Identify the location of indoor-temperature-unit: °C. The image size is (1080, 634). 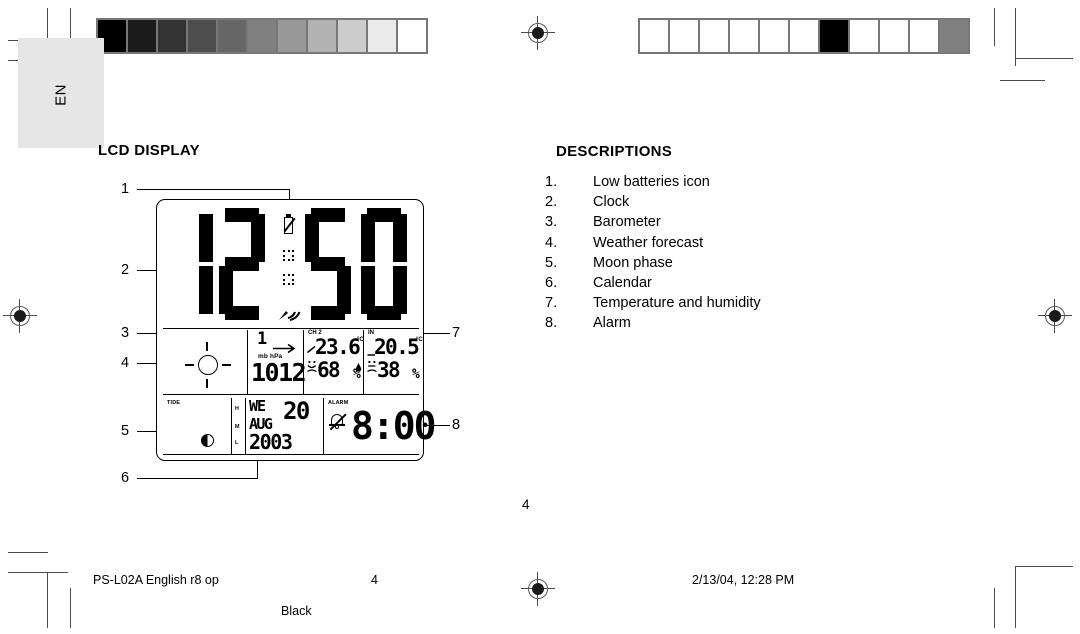
(419, 340).